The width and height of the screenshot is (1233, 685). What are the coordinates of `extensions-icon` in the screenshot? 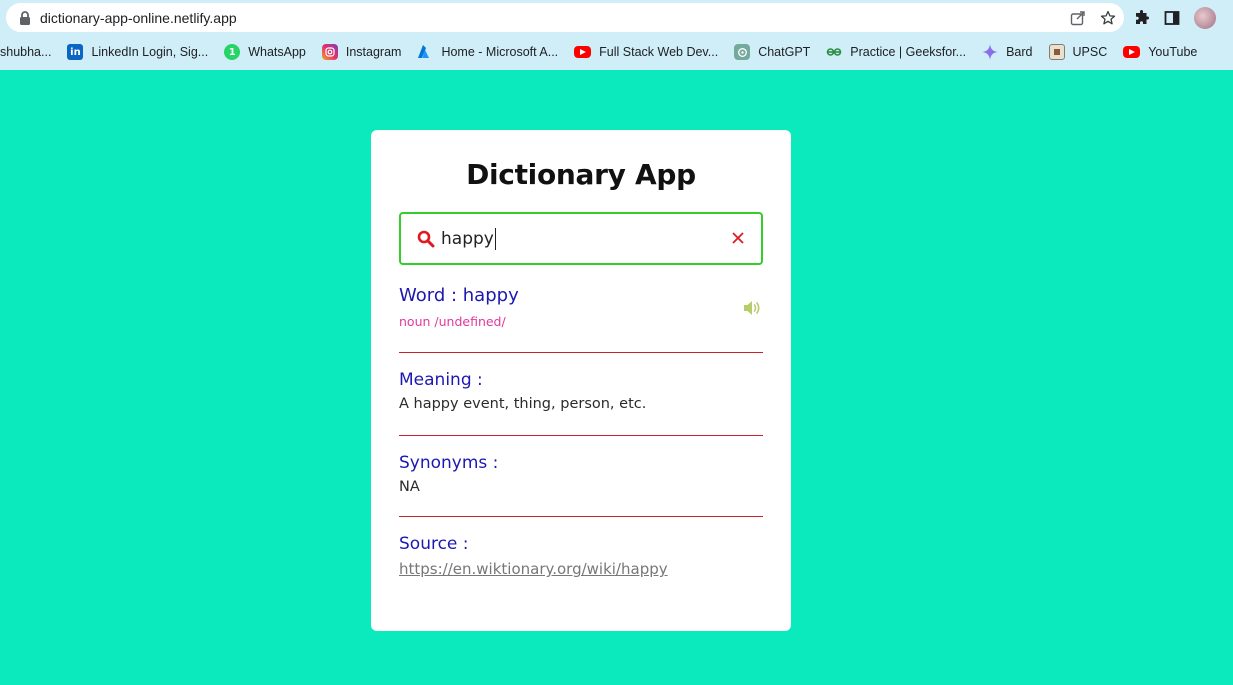 It's located at (1142, 17).